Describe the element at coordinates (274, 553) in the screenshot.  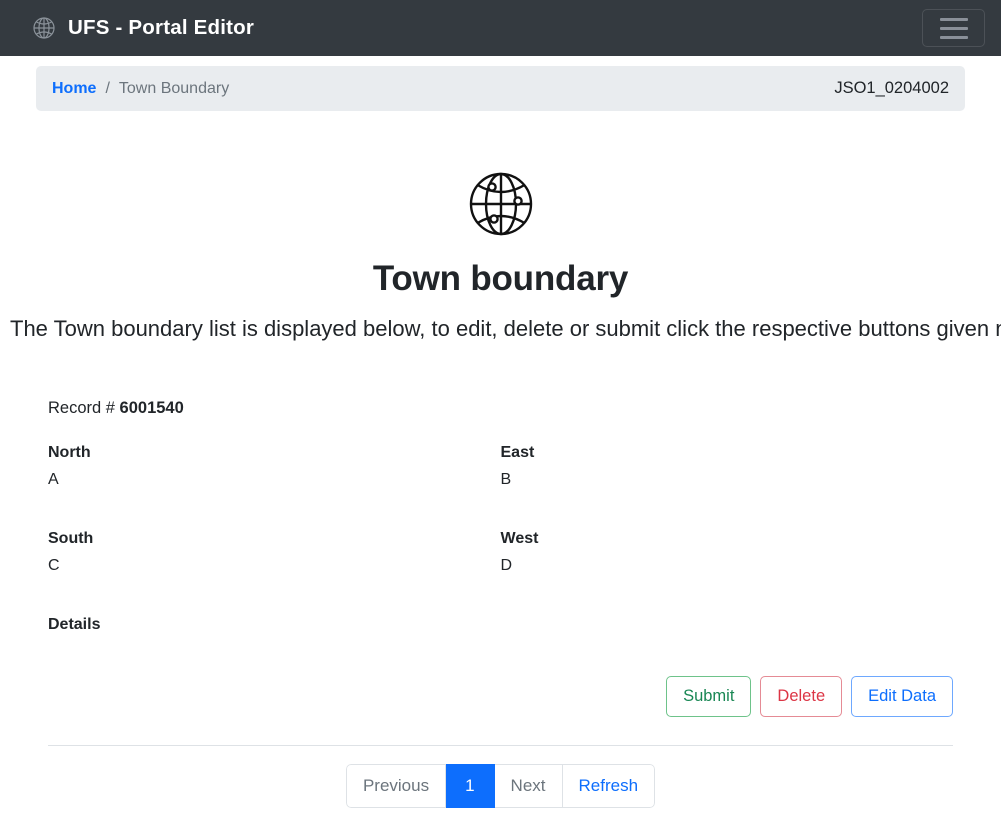
I see `field-south: South C` at that location.